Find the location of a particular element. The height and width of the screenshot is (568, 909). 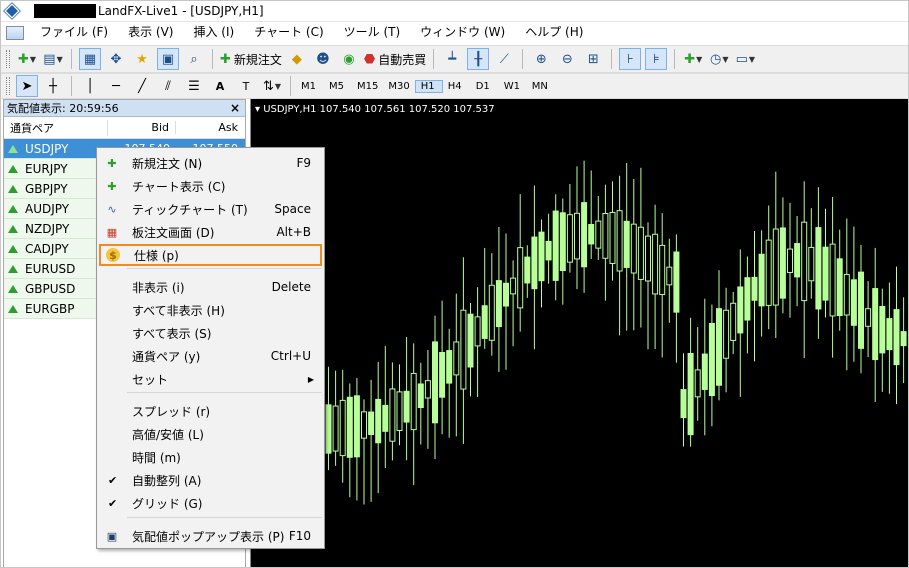

menu-window: ウィンドウ (W) is located at coordinates (462, 32).